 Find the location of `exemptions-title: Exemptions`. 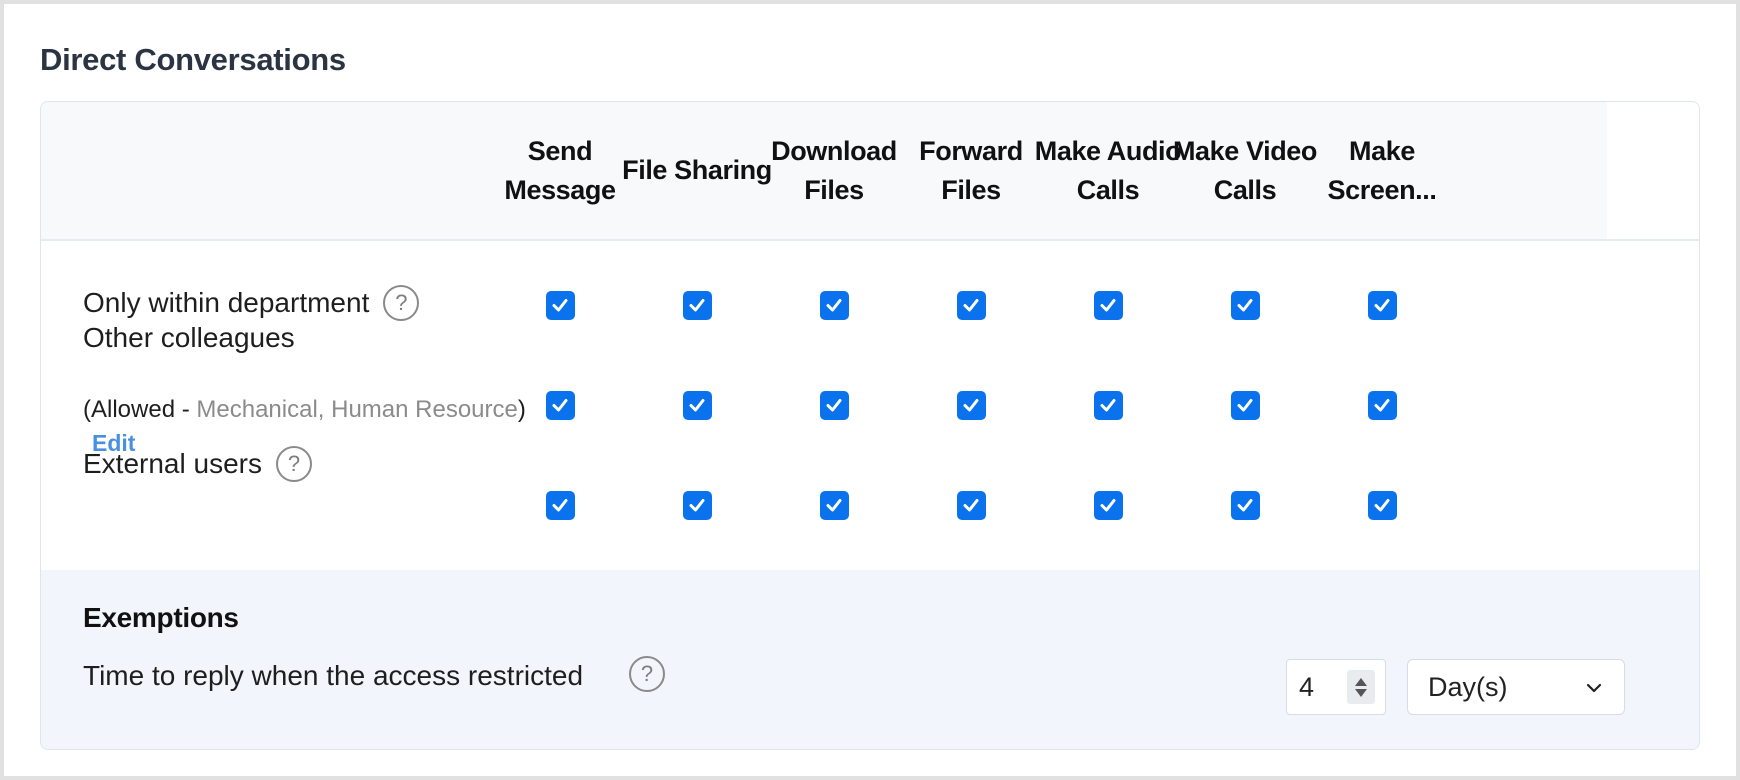

exemptions-title: Exemptions is located at coordinates (161, 617).